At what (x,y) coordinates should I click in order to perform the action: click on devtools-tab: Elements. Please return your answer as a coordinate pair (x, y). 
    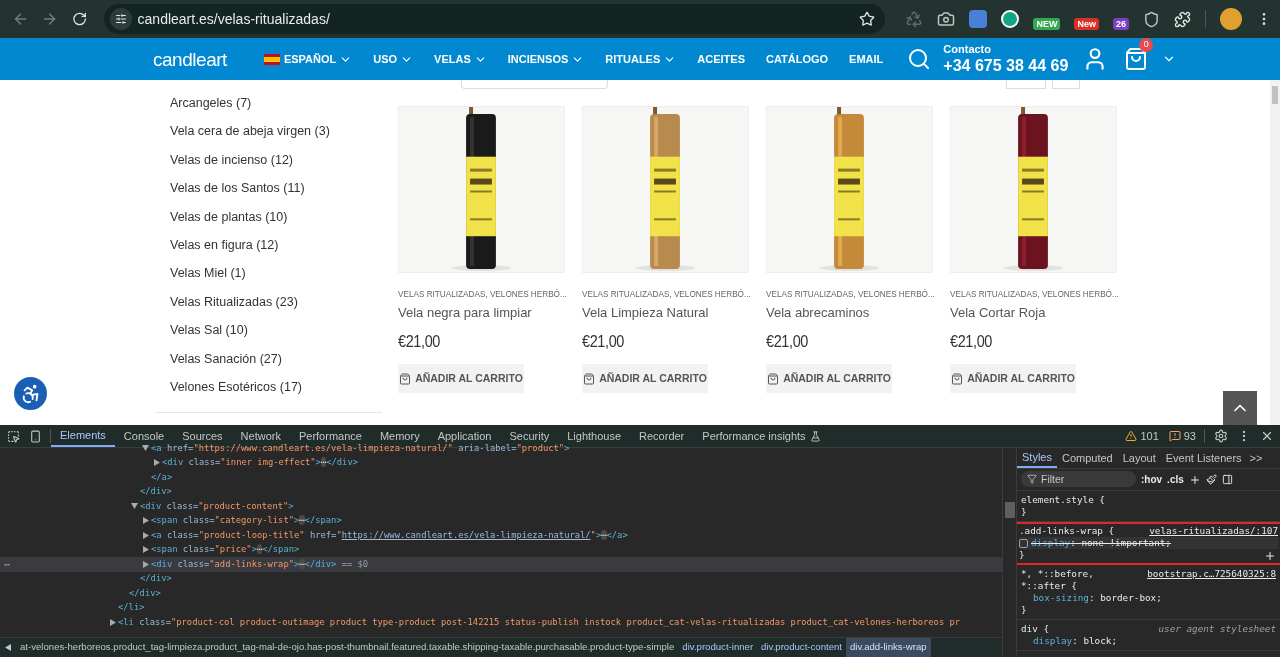
    Looking at the image, I should click on (83, 436).